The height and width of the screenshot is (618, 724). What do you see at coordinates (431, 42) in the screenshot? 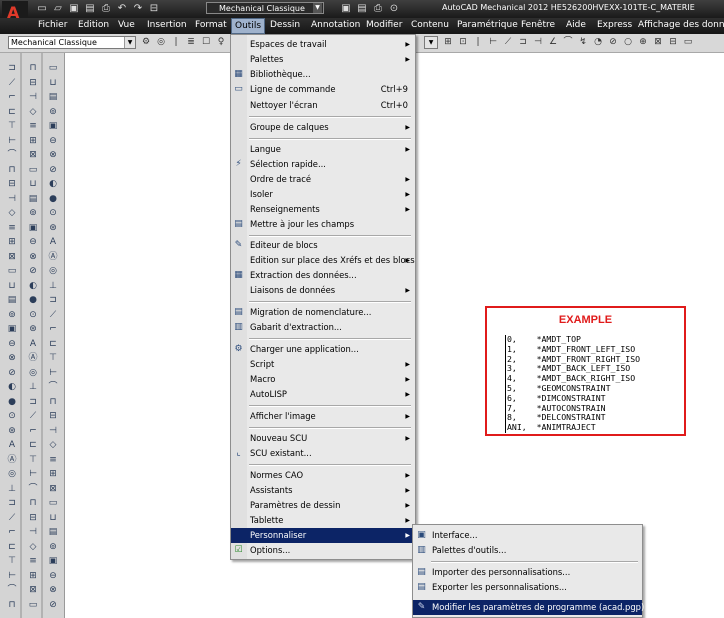
I see `layer-combo-dropdown: ▼` at bounding box center [431, 42].